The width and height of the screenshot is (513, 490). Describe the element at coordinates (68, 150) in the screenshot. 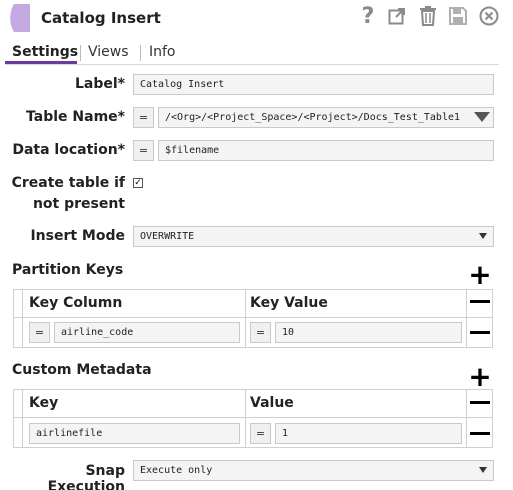

I see `data-location-caption: Data location*` at that location.